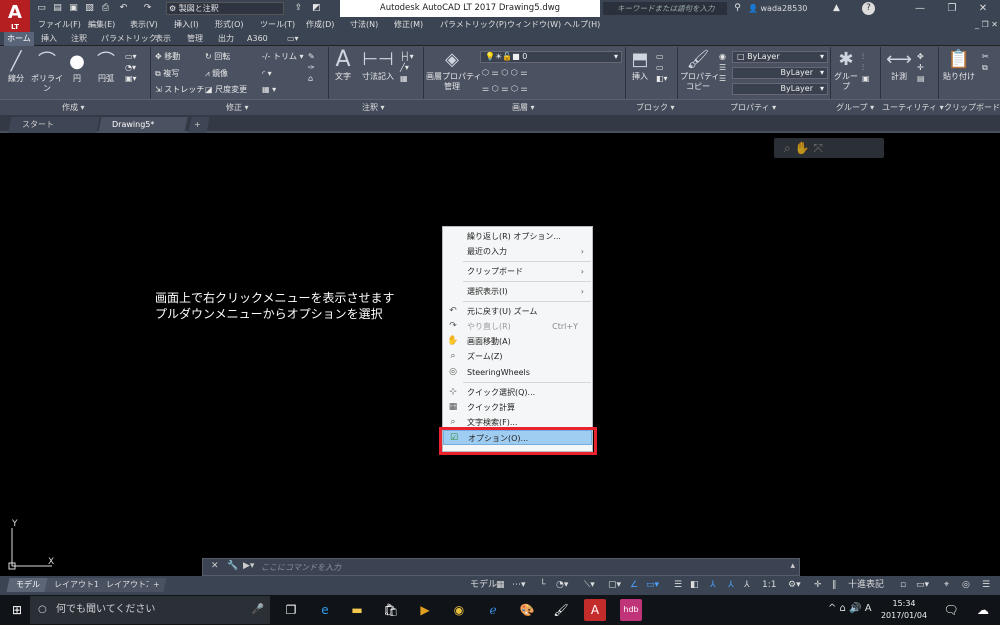  What do you see at coordinates (551, 57) in the screenshot?
I see `layer-dropdown: 💡☀🔓■ 0 ▾` at bounding box center [551, 57].